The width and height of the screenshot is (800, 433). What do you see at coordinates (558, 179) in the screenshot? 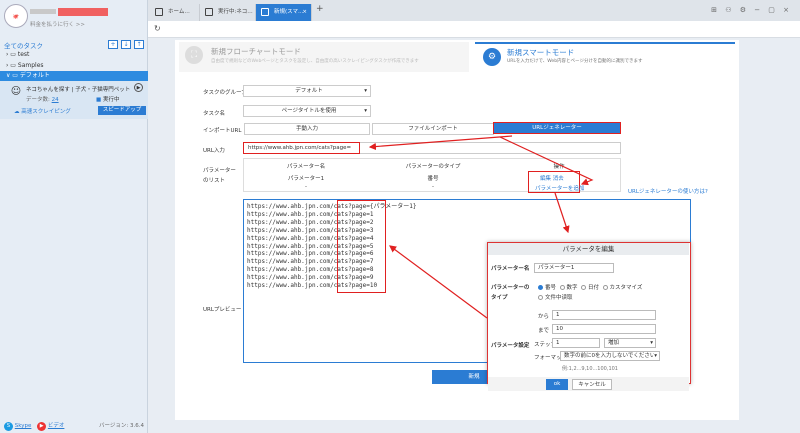
I see `param-delete-link: 消去` at bounding box center [558, 179].